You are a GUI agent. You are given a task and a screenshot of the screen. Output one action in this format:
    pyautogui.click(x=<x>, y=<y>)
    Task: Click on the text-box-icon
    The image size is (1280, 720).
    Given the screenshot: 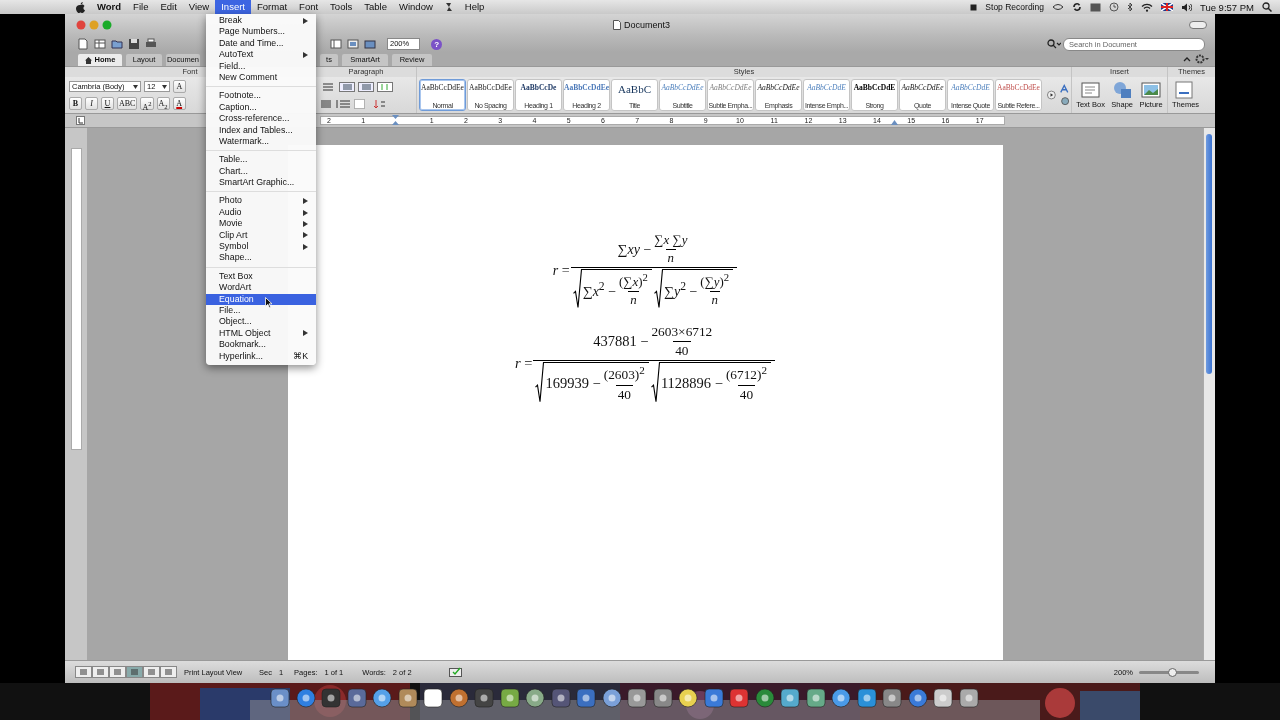 What is the action you would take?
    pyautogui.click(x=1090, y=90)
    